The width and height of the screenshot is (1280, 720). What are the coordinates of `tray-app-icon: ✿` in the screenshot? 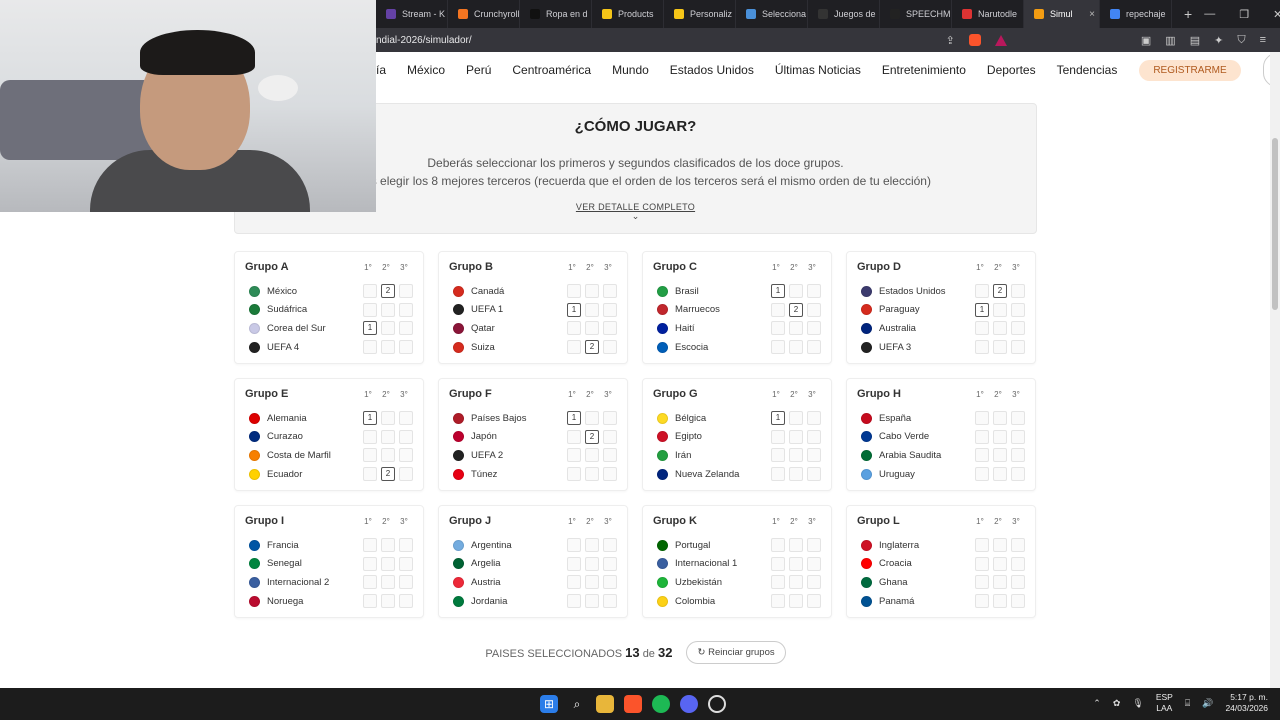 It's located at (1117, 703).